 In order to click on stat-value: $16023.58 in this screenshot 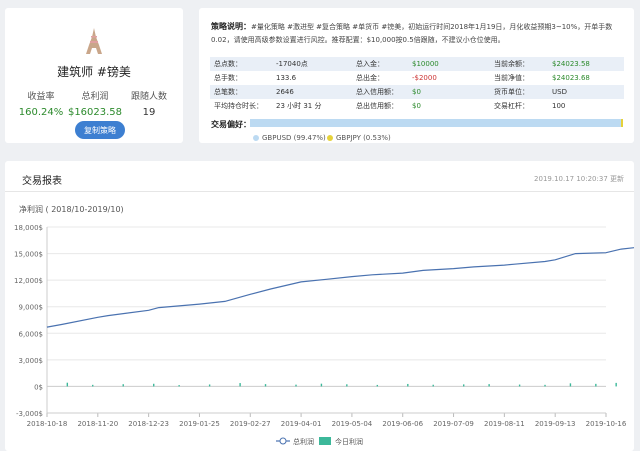, I will do `click(95, 112)`.